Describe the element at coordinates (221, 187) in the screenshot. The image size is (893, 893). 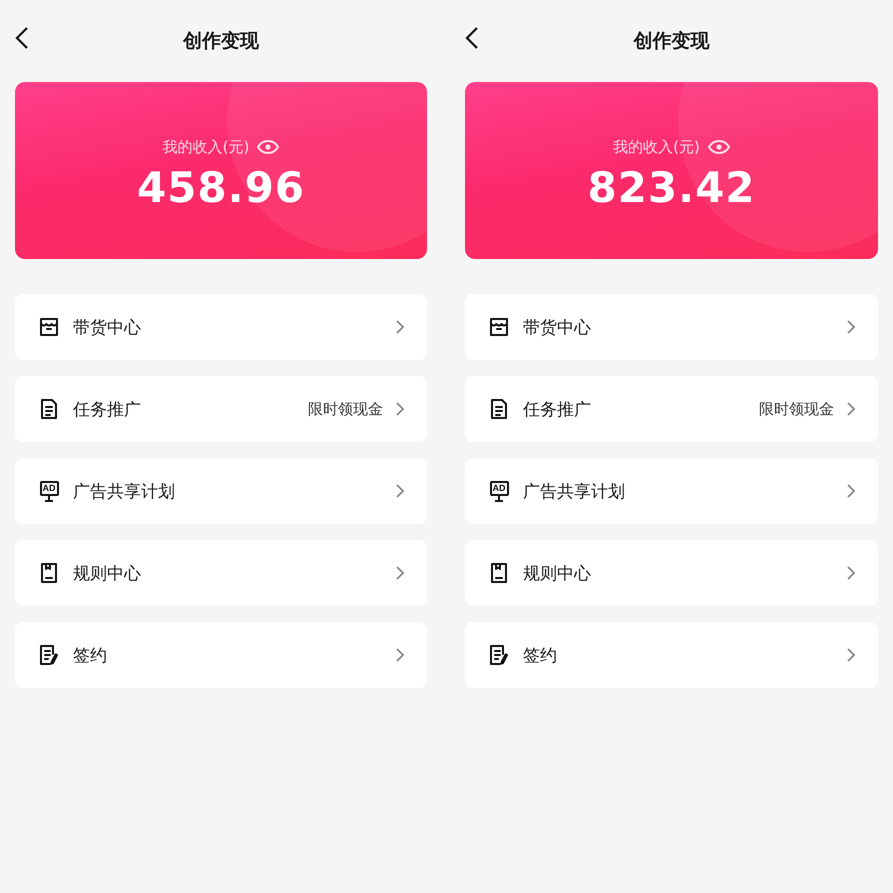
I see `income-amount: 458.96` at that location.